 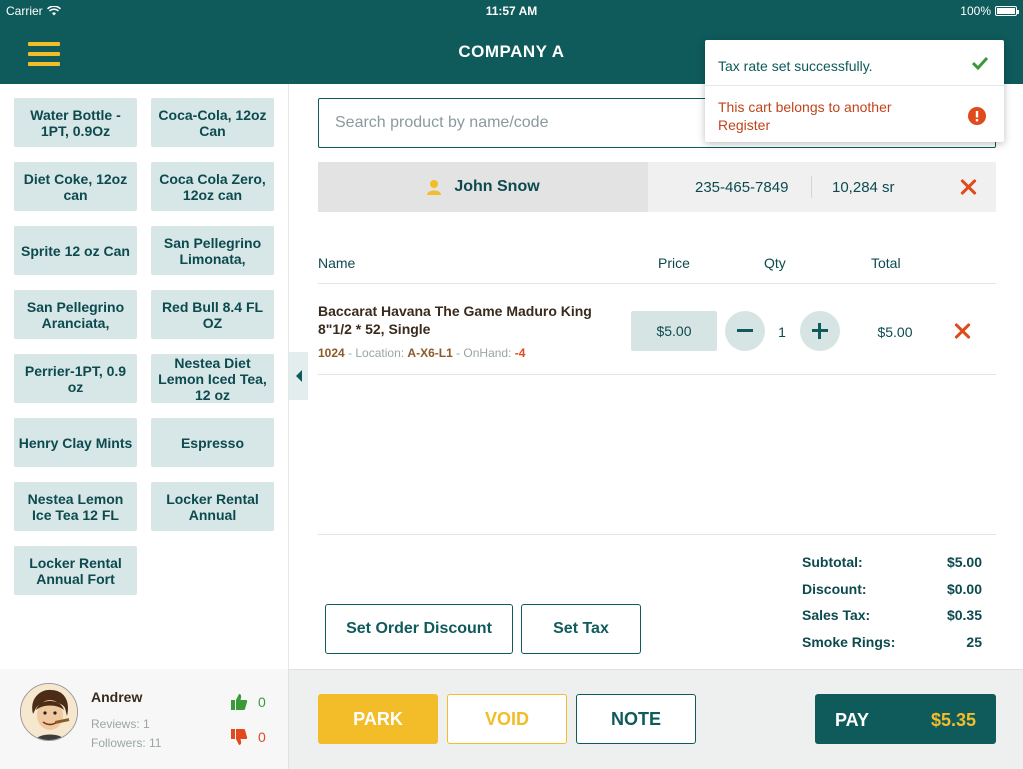 What do you see at coordinates (337, 263) in the screenshot?
I see `column-header-name: Name` at bounding box center [337, 263].